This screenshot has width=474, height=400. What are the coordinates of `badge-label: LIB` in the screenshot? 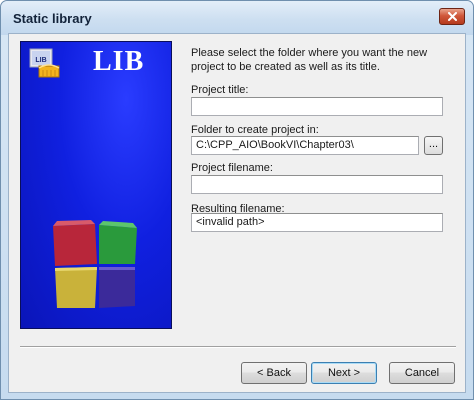 It's located at (40, 60).